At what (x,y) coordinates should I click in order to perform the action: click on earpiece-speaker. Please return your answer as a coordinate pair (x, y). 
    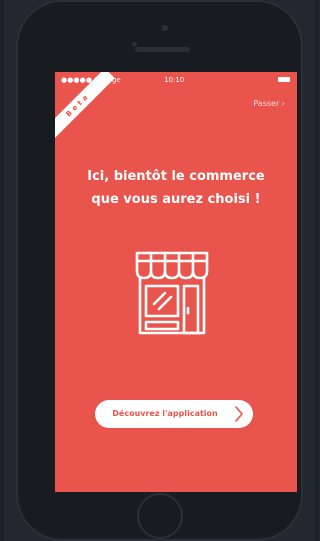
    Looking at the image, I should click on (162, 49).